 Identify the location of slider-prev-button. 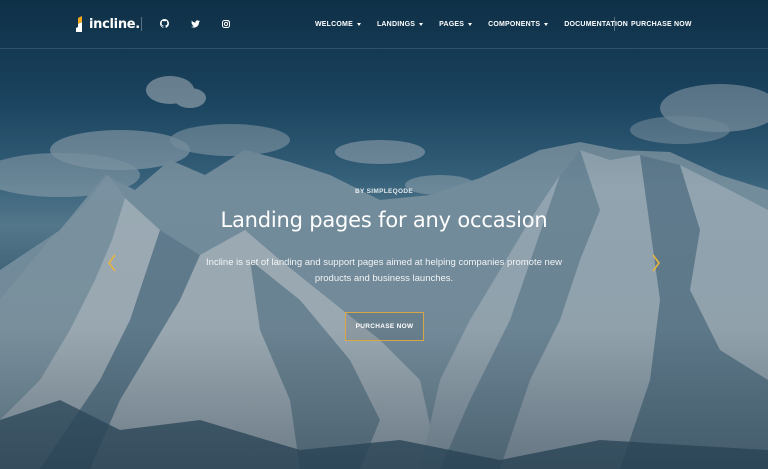
(112, 263).